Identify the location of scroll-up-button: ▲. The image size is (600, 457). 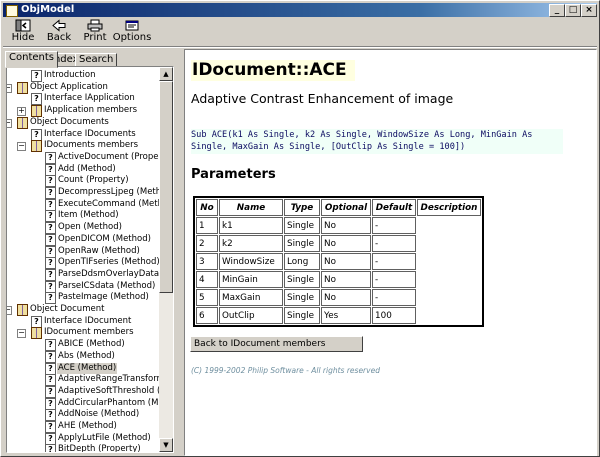
(166, 74).